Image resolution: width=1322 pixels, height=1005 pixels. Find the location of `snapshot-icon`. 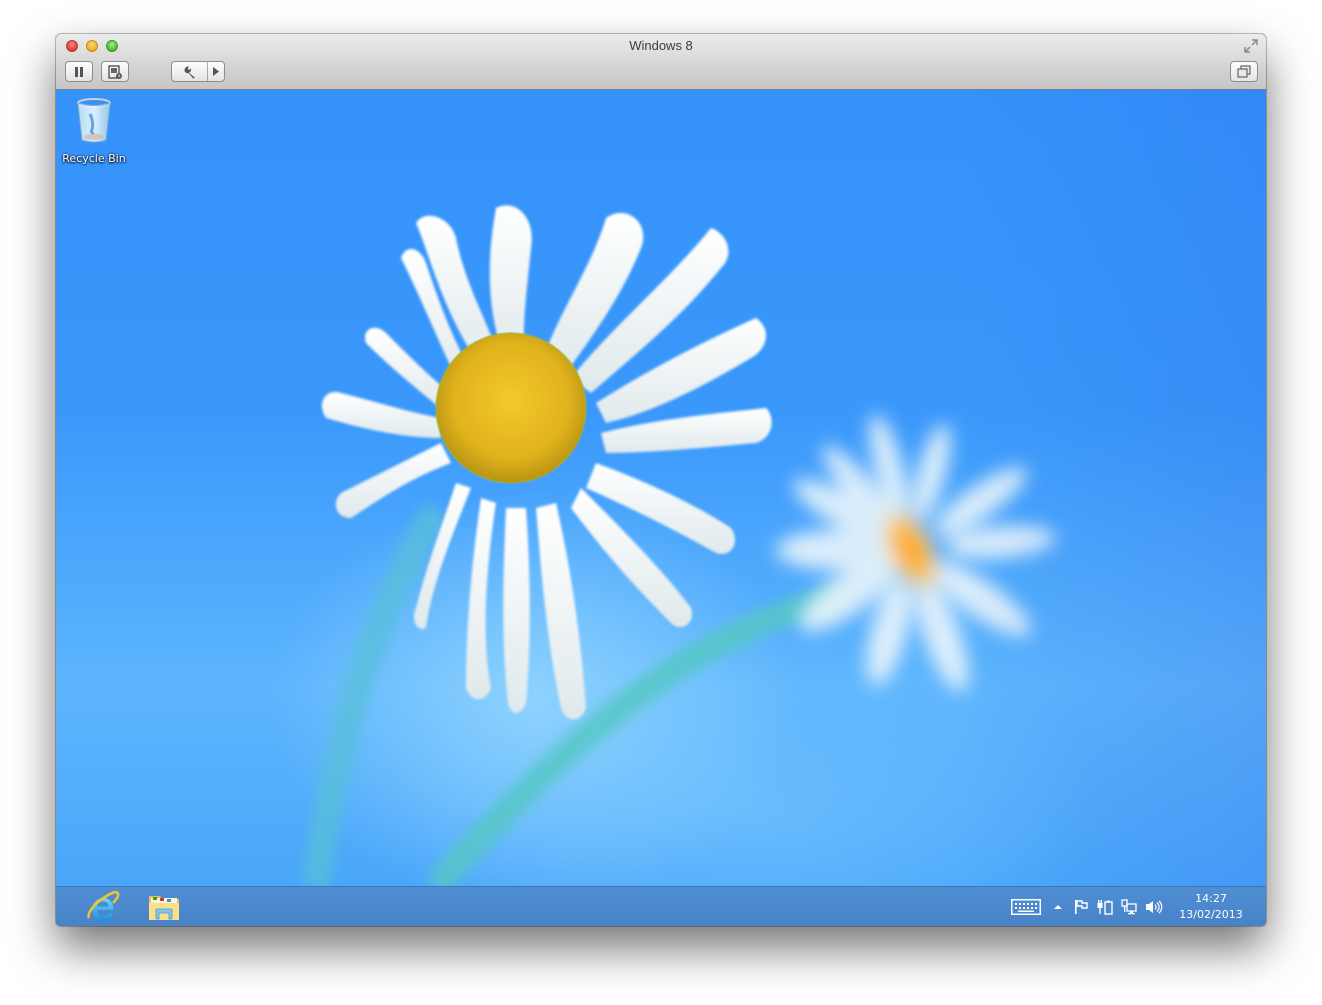

snapshot-icon is located at coordinates (115, 71).